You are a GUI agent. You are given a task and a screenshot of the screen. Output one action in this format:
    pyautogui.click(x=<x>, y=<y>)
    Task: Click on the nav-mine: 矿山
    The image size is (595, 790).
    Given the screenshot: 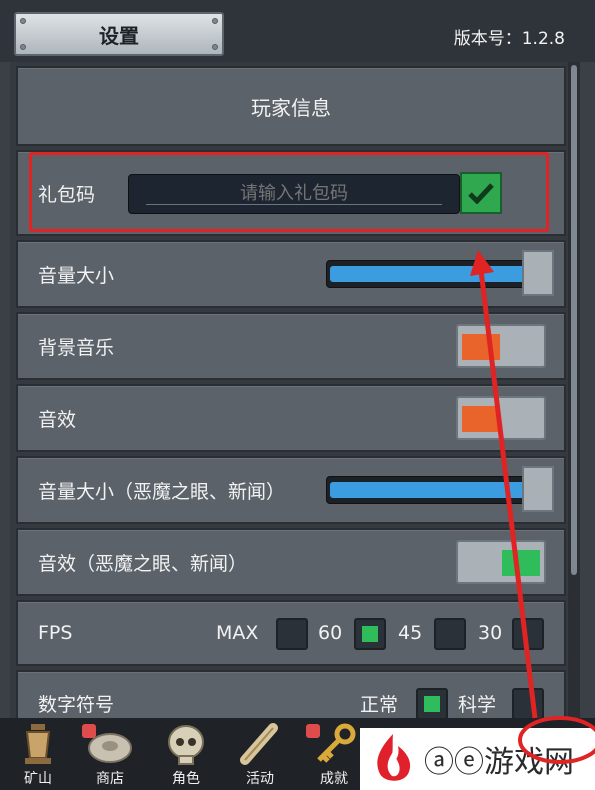 What is the action you would take?
    pyautogui.click(x=38, y=756)
    